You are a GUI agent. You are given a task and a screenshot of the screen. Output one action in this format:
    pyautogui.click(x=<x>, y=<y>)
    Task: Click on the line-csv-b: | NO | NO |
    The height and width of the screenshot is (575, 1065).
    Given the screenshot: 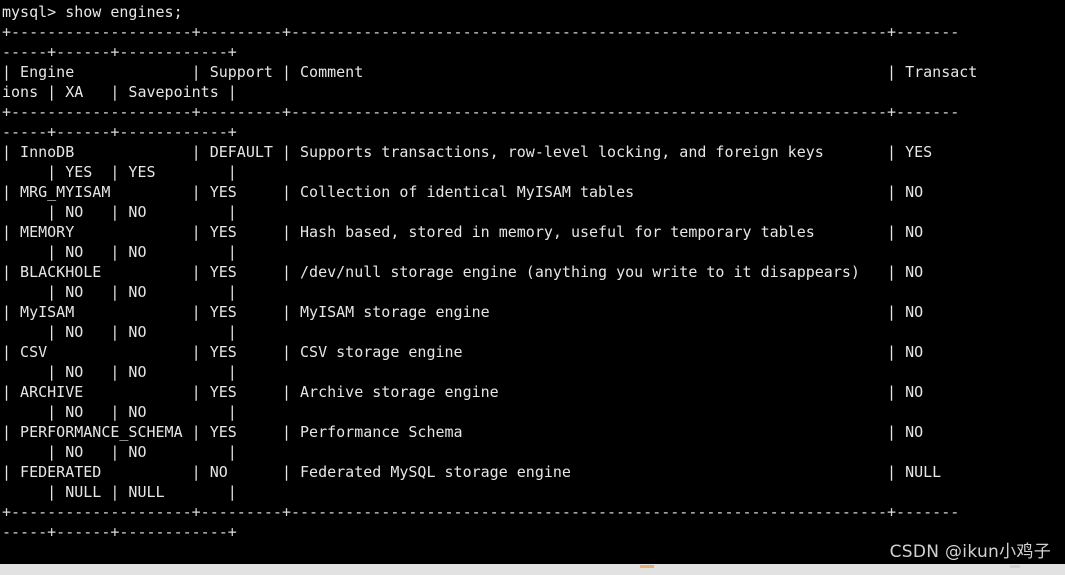 What is the action you would take?
    pyautogui.click(x=119, y=372)
    